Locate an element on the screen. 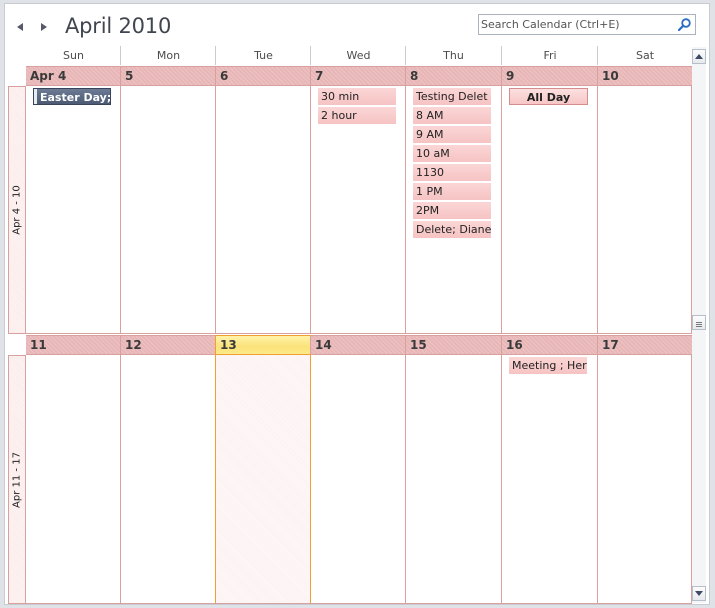 The image size is (715, 608). day-header-fri: Fri is located at coordinates (549, 55).